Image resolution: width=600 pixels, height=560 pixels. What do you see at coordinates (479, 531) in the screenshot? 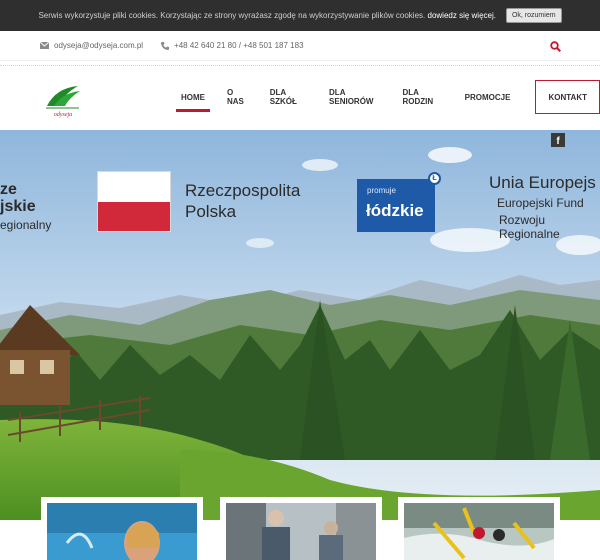
I see `card-image-rafting` at bounding box center [479, 531].